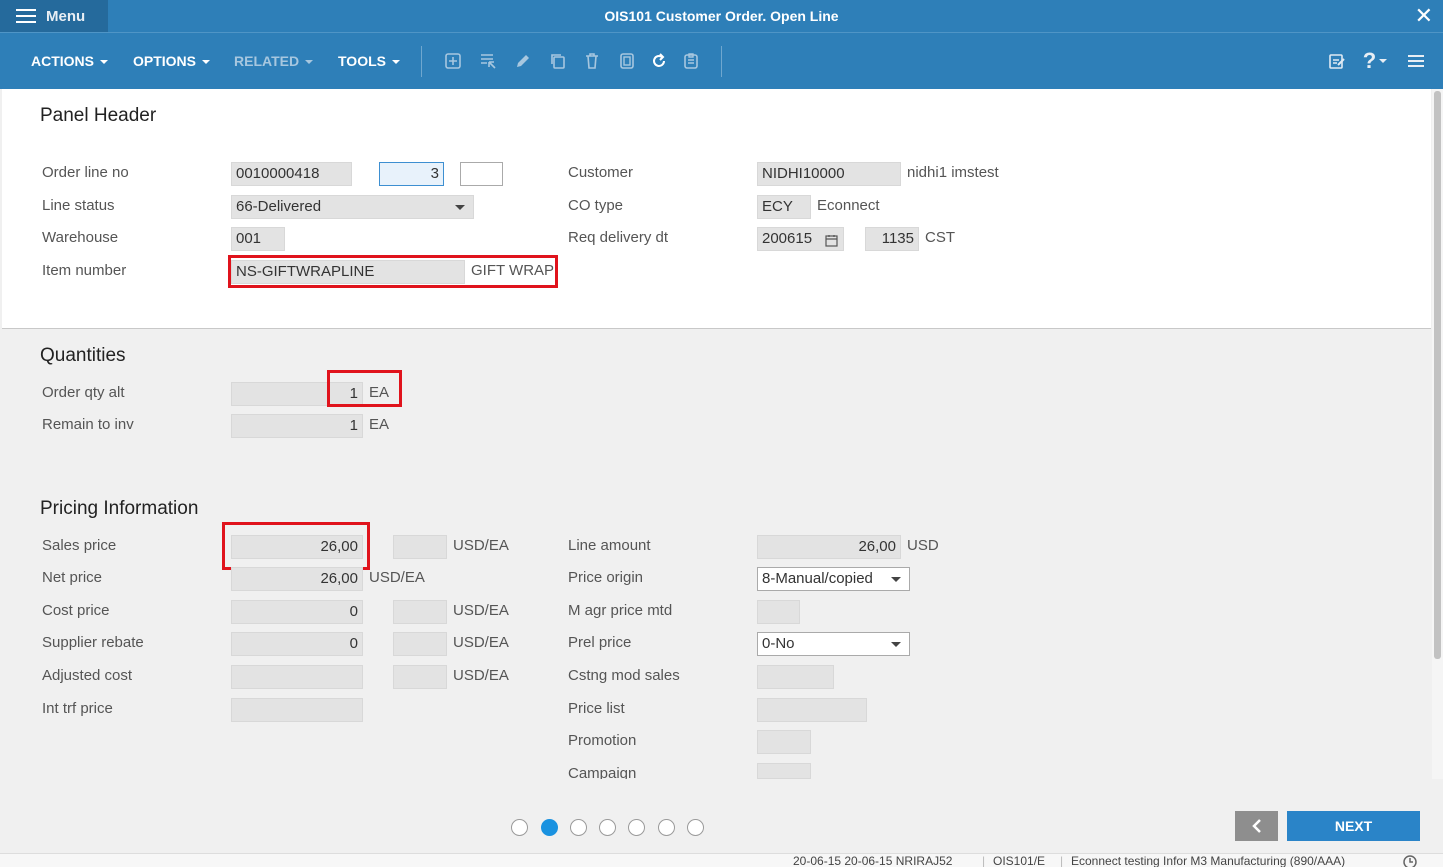  Describe the element at coordinates (291, 174) in the screenshot. I see `order-line-no-field: 0010000418` at that location.